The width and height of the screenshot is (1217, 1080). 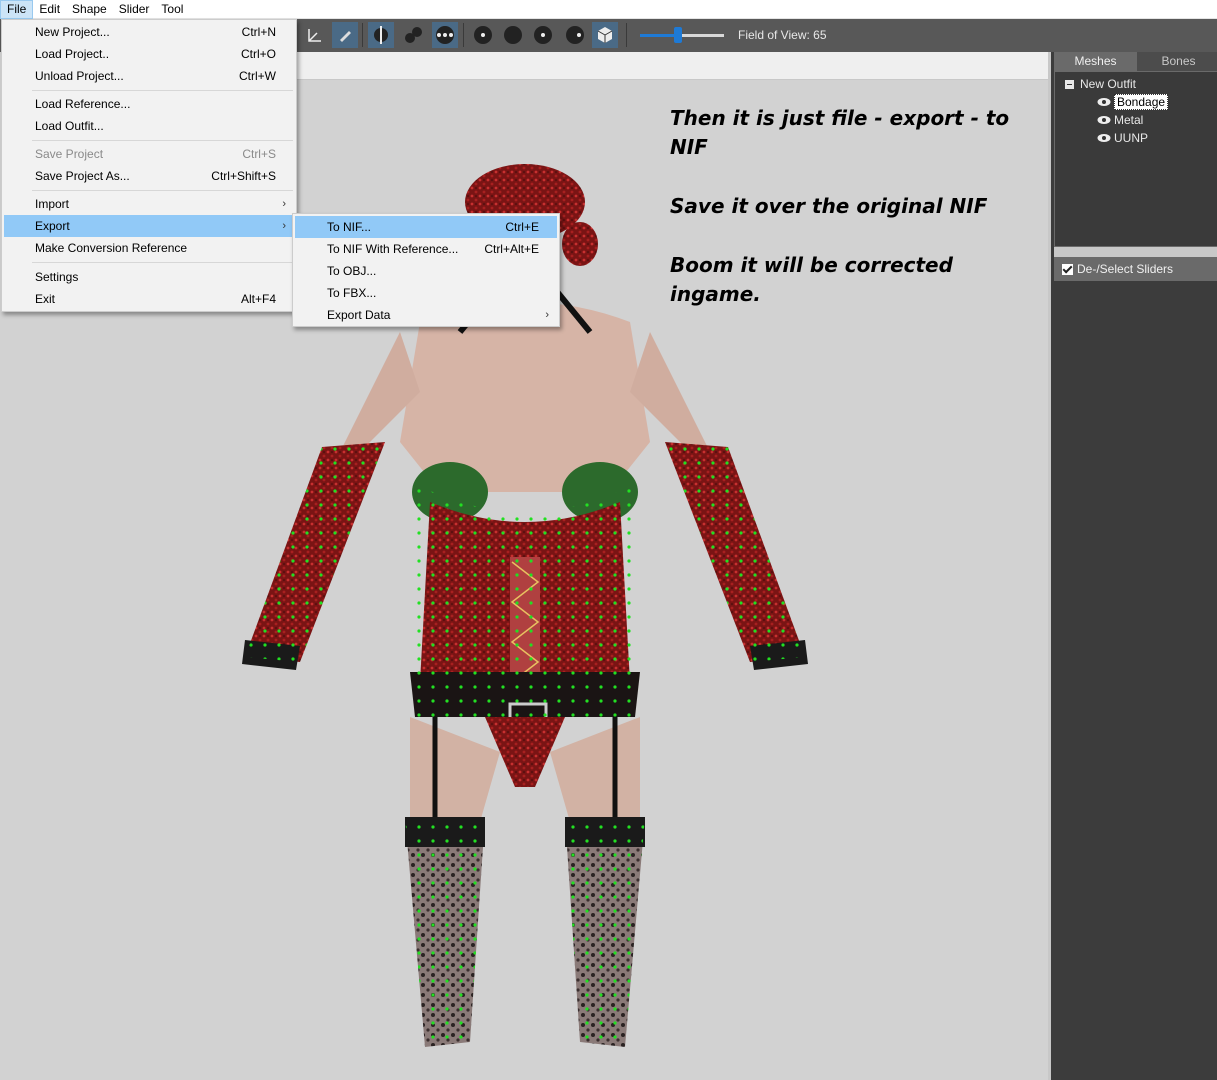 I want to click on brush-icon, so click(x=345, y=36).